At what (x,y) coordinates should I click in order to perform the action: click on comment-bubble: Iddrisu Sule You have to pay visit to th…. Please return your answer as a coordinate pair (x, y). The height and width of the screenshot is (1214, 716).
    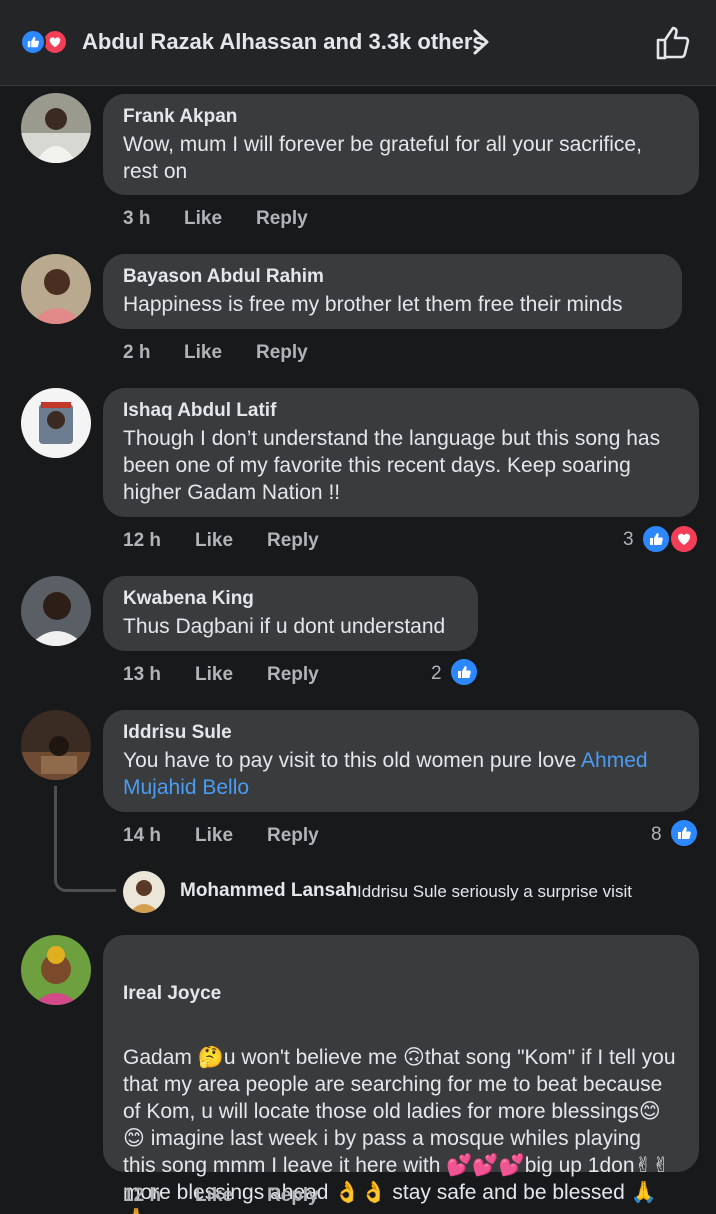
    Looking at the image, I should click on (401, 761).